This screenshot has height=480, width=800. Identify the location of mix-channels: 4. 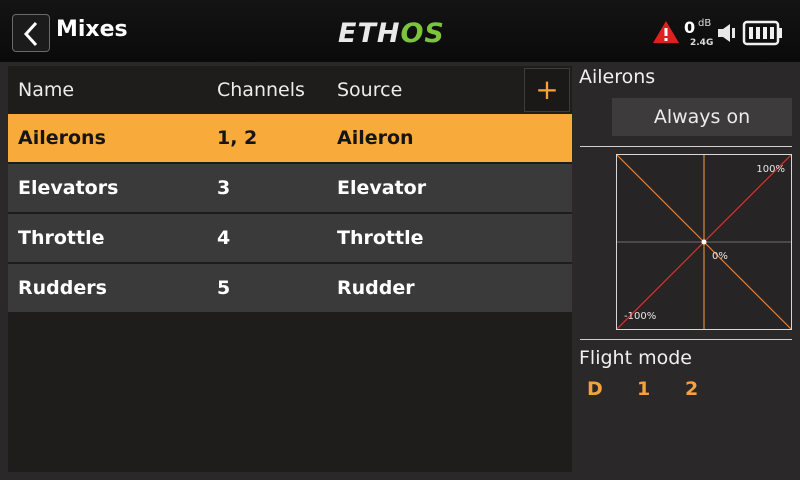
(224, 238).